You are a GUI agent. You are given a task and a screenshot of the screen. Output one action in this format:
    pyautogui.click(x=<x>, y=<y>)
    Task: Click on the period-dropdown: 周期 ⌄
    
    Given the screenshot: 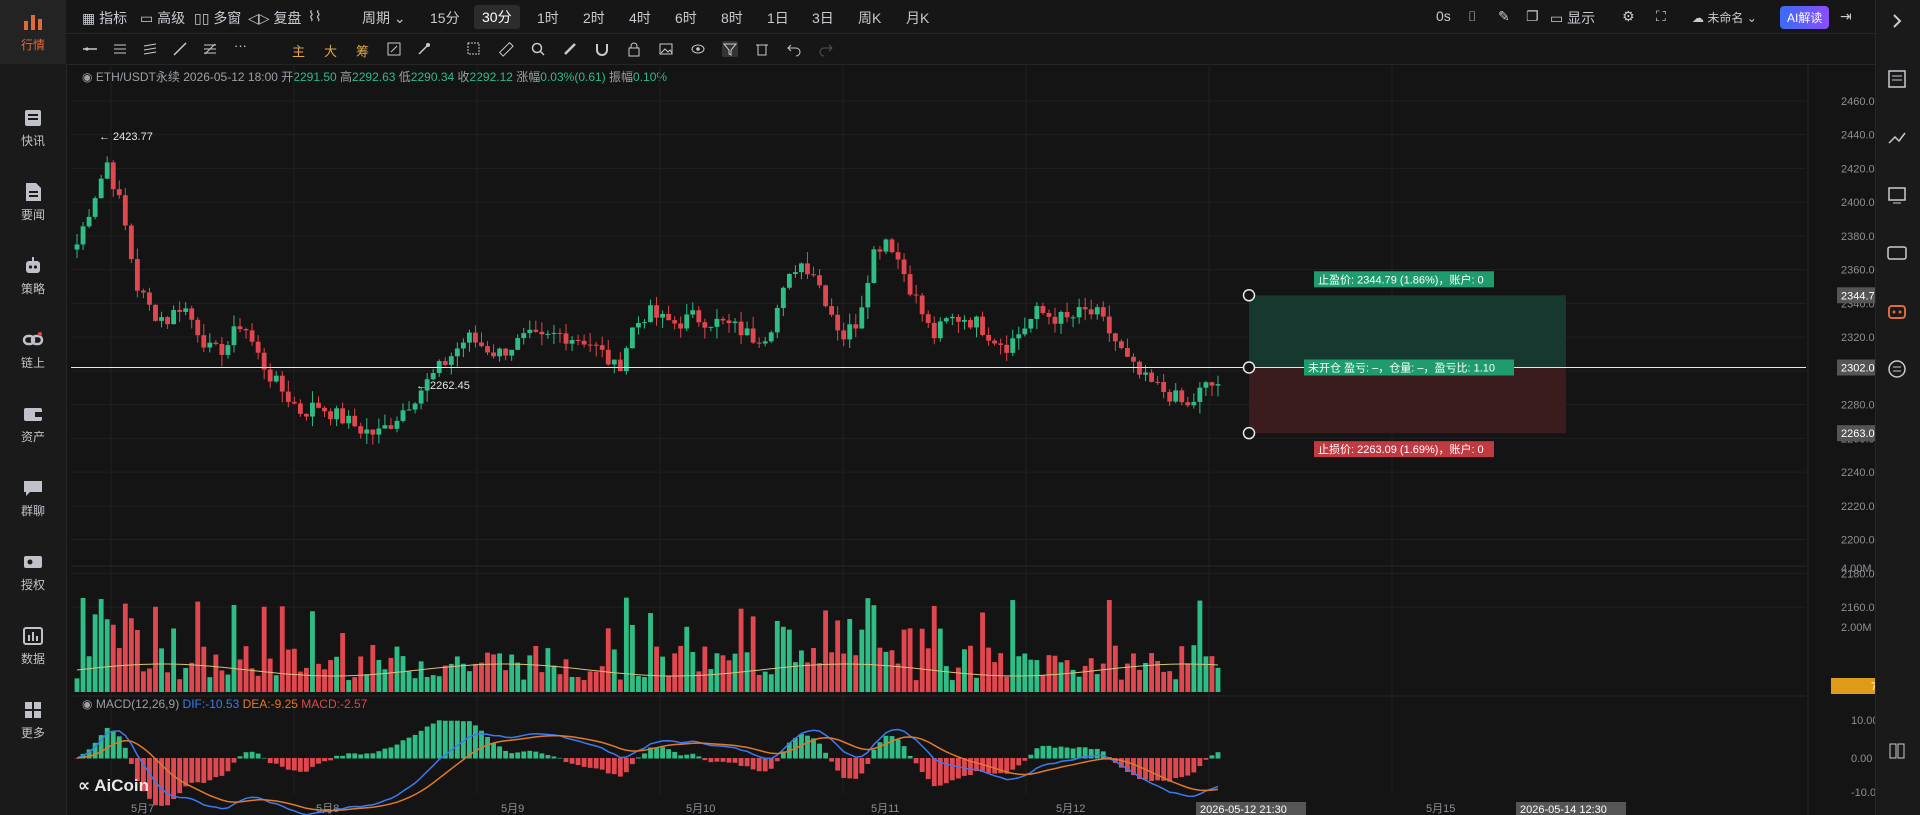 What is the action you would take?
    pyautogui.click(x=384, y=18)
    